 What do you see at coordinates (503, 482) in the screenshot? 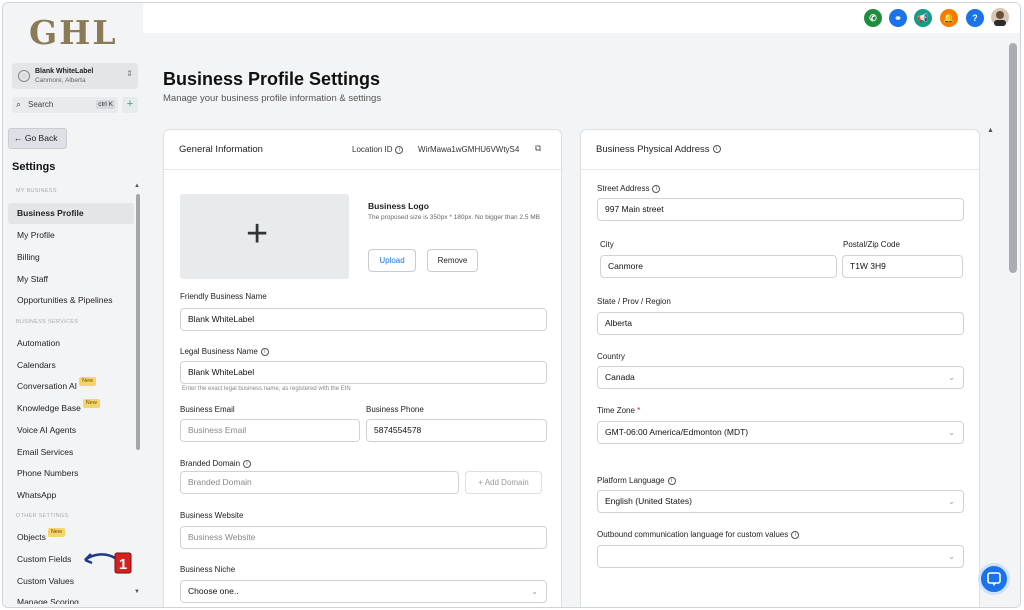
I see `add-domain-button: + Add Domain` at bounding box center [503, 482].